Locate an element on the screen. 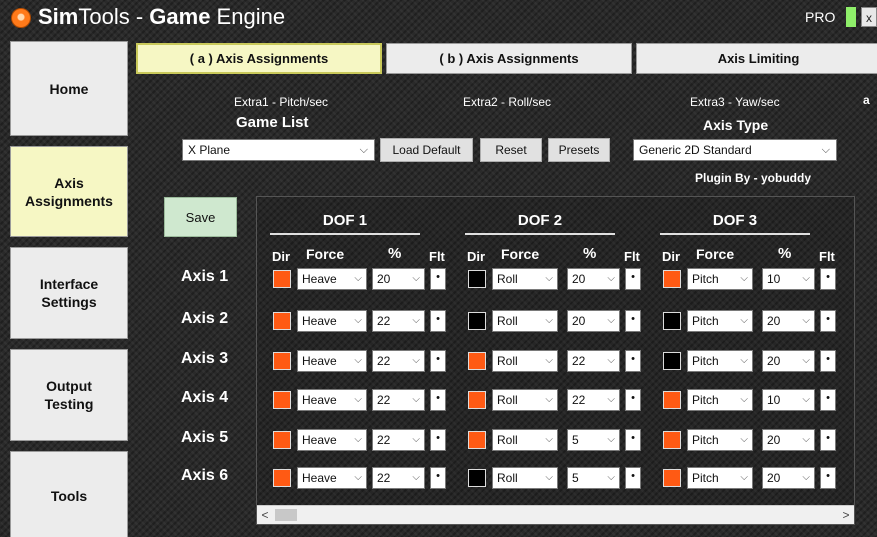 This screenshot has width=877, height=537. horizontal-scrollbar: < > is located at coordinates (555, 514).